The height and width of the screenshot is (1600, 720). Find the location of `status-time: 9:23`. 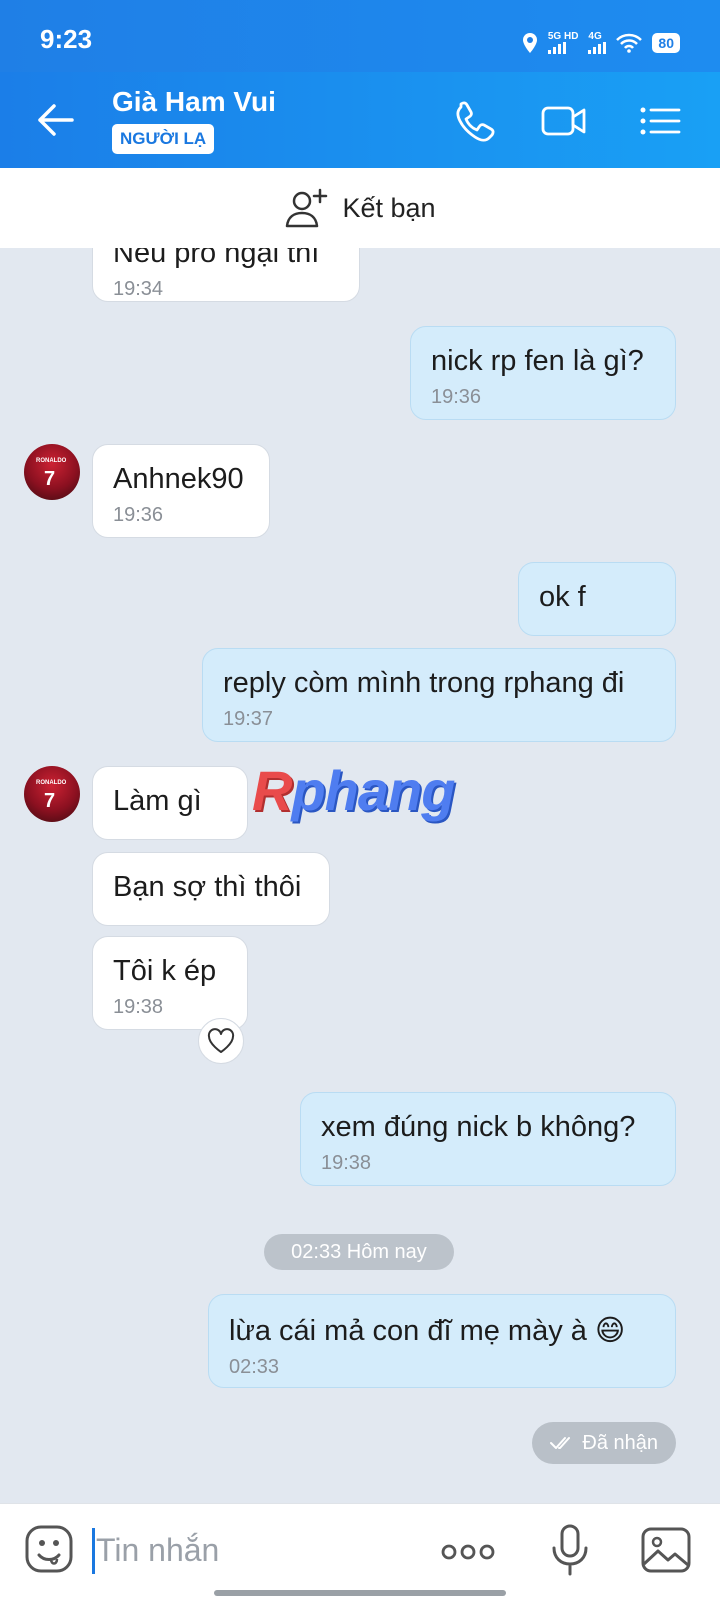

status-time: 9:23 is located at coordinates (66, 39).